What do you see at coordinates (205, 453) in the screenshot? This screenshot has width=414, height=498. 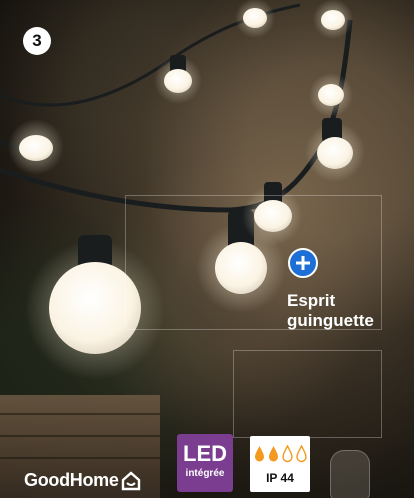 I see `led-title: LED` at bounding box center [205, 453].